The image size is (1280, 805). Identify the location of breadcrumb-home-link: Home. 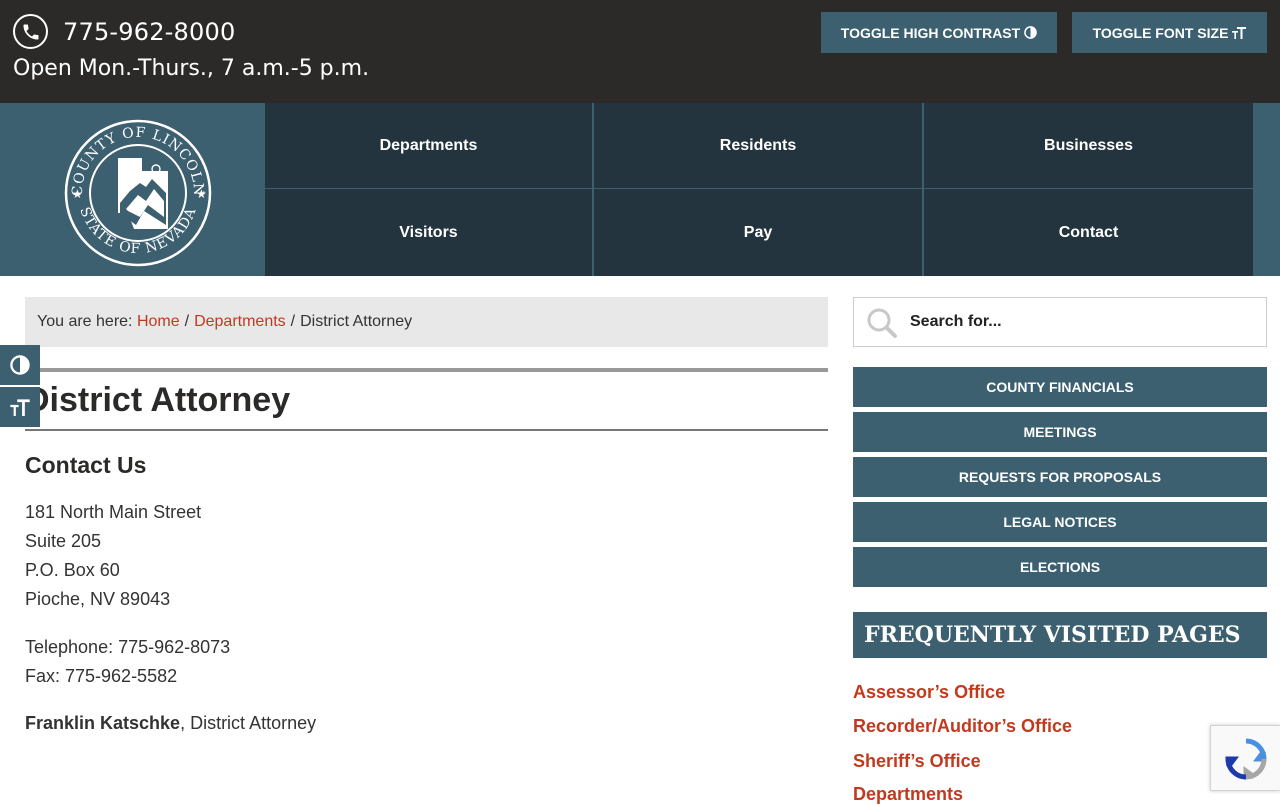
(158, 322).